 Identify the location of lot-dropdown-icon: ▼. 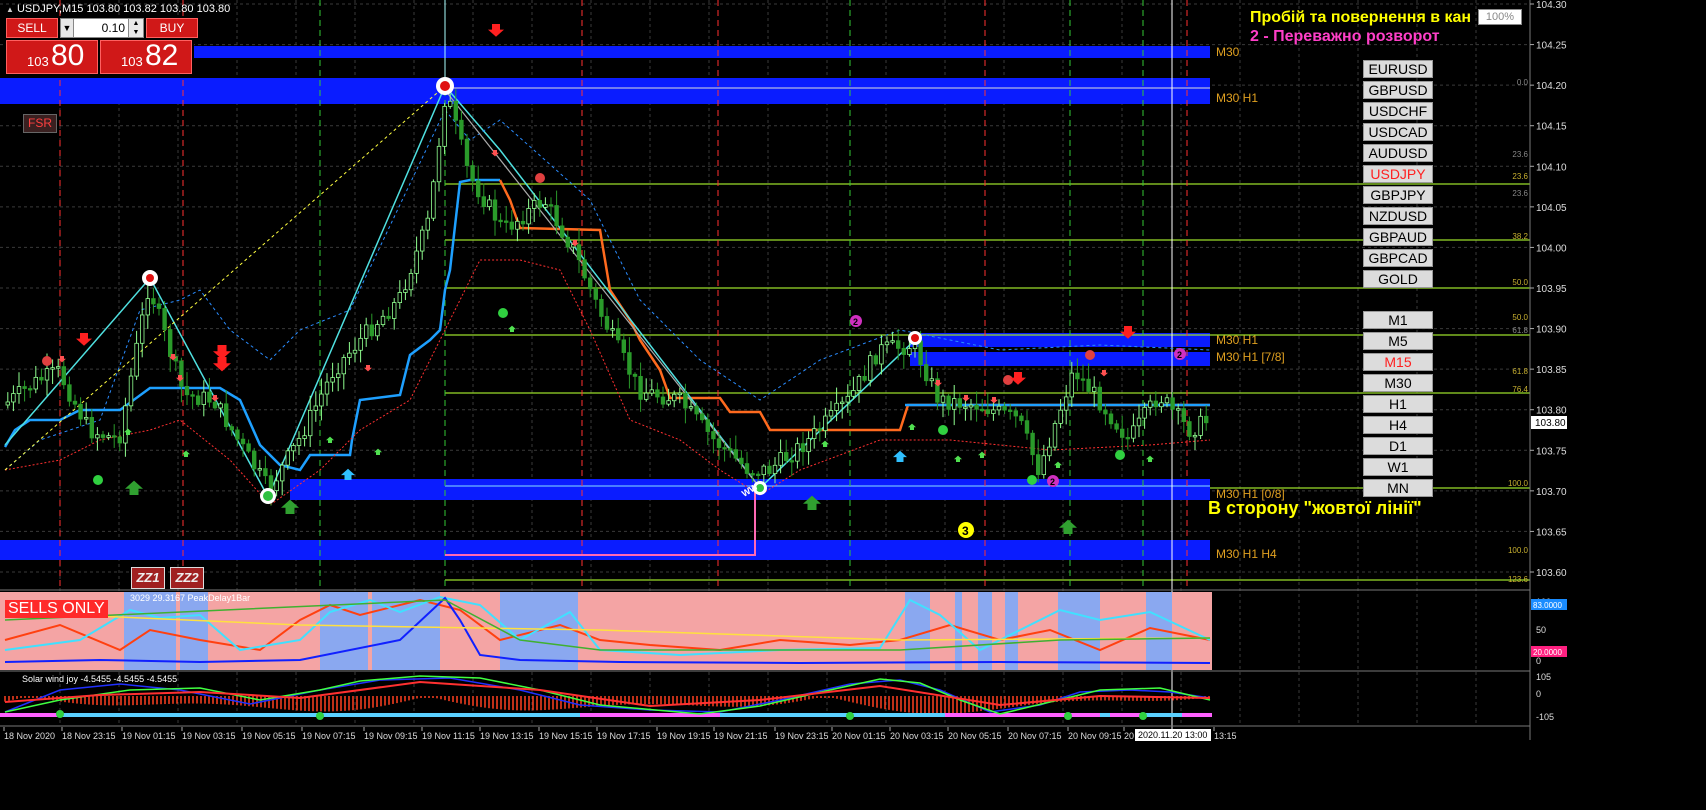
(67, 28).